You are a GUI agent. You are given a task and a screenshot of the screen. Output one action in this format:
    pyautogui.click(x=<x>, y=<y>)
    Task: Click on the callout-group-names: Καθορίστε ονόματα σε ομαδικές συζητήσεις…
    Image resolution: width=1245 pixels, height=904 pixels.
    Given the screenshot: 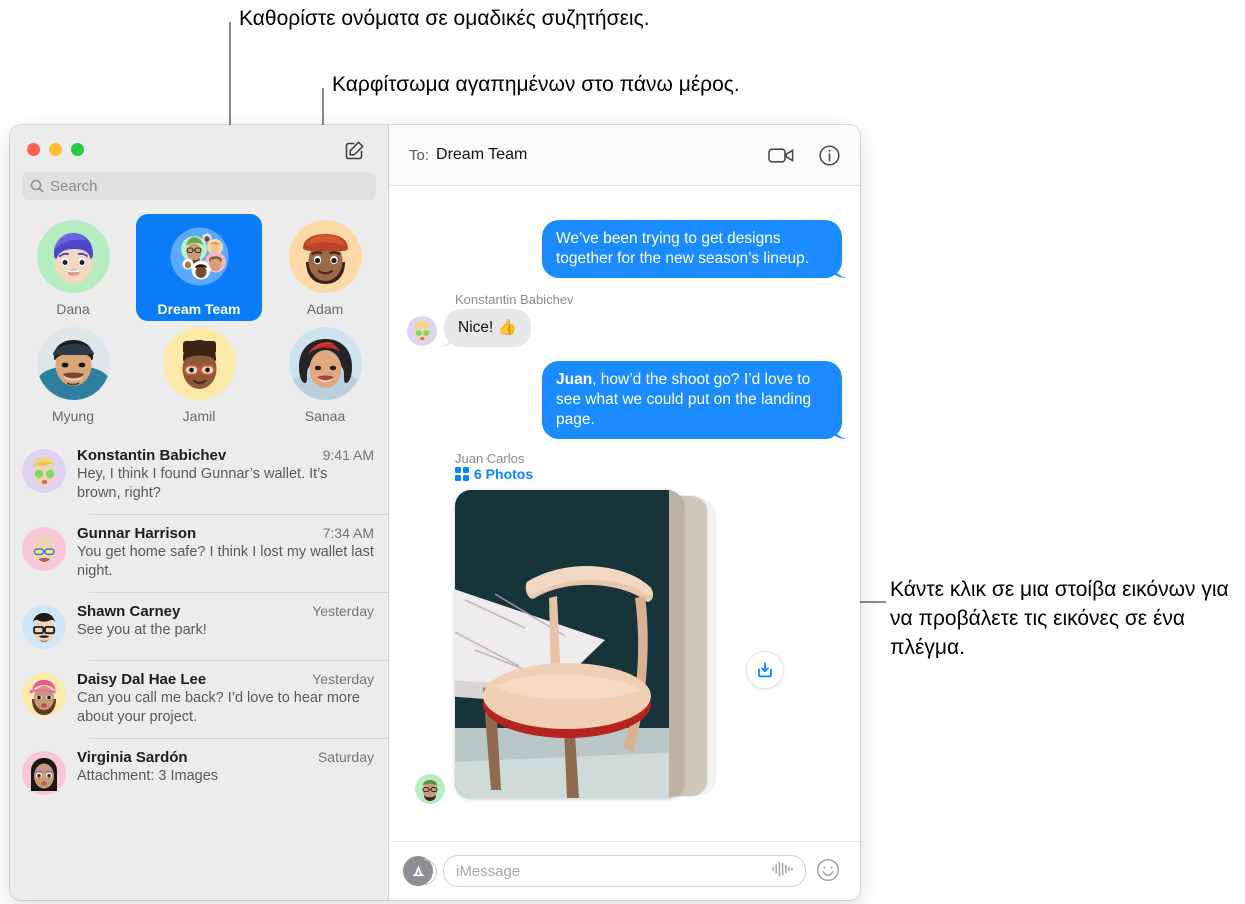 What is the action you would take?
    pyautogui.click(x=444, y=18)
    